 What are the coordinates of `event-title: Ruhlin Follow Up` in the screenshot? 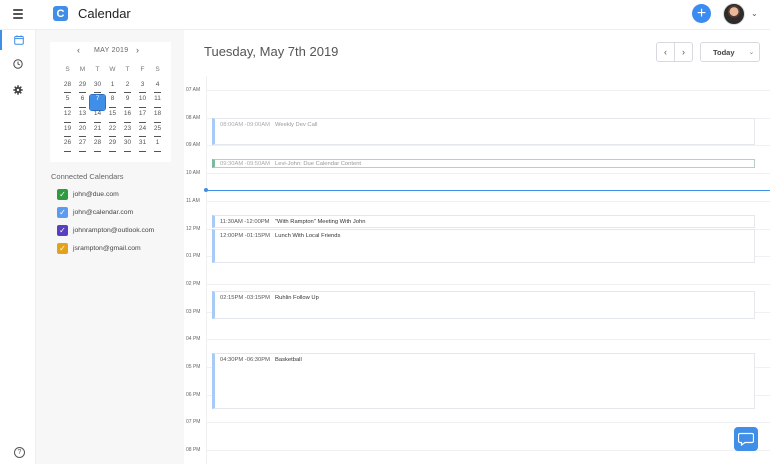 It's located at (297, 297).